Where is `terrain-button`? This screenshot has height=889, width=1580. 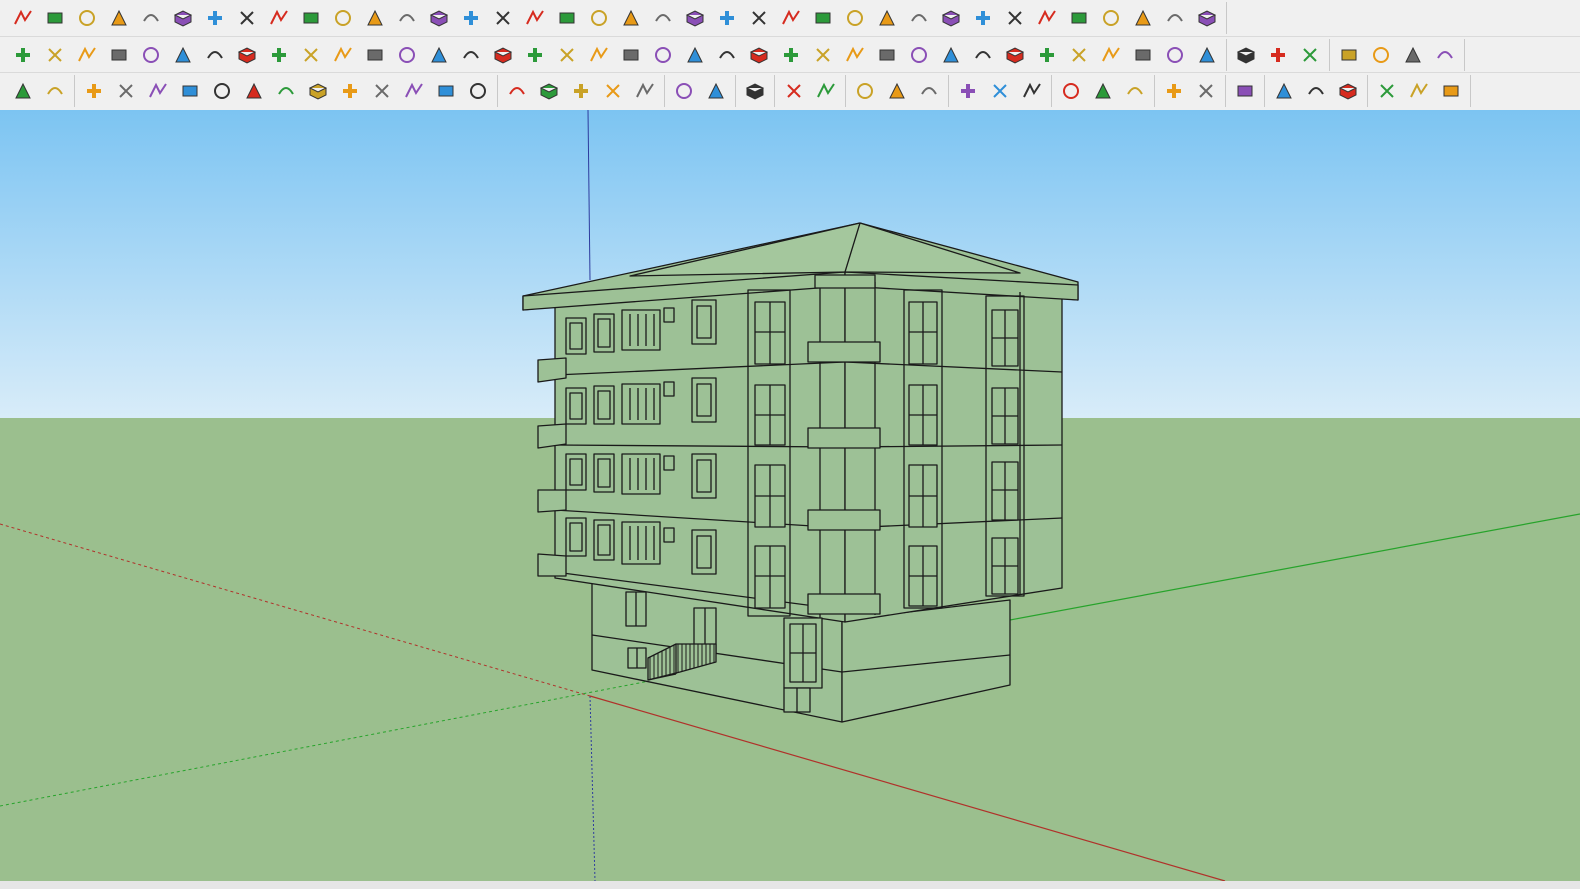 terrain-button is located at coordinates (684, 91).